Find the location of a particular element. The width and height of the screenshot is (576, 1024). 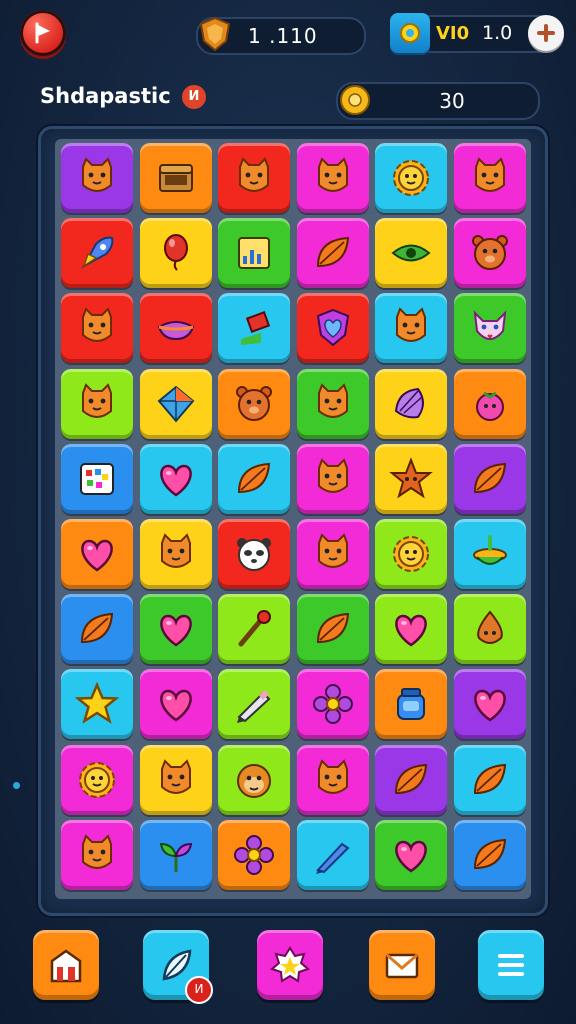

gem-value: 1.0 is located at coordinates (497, 33).